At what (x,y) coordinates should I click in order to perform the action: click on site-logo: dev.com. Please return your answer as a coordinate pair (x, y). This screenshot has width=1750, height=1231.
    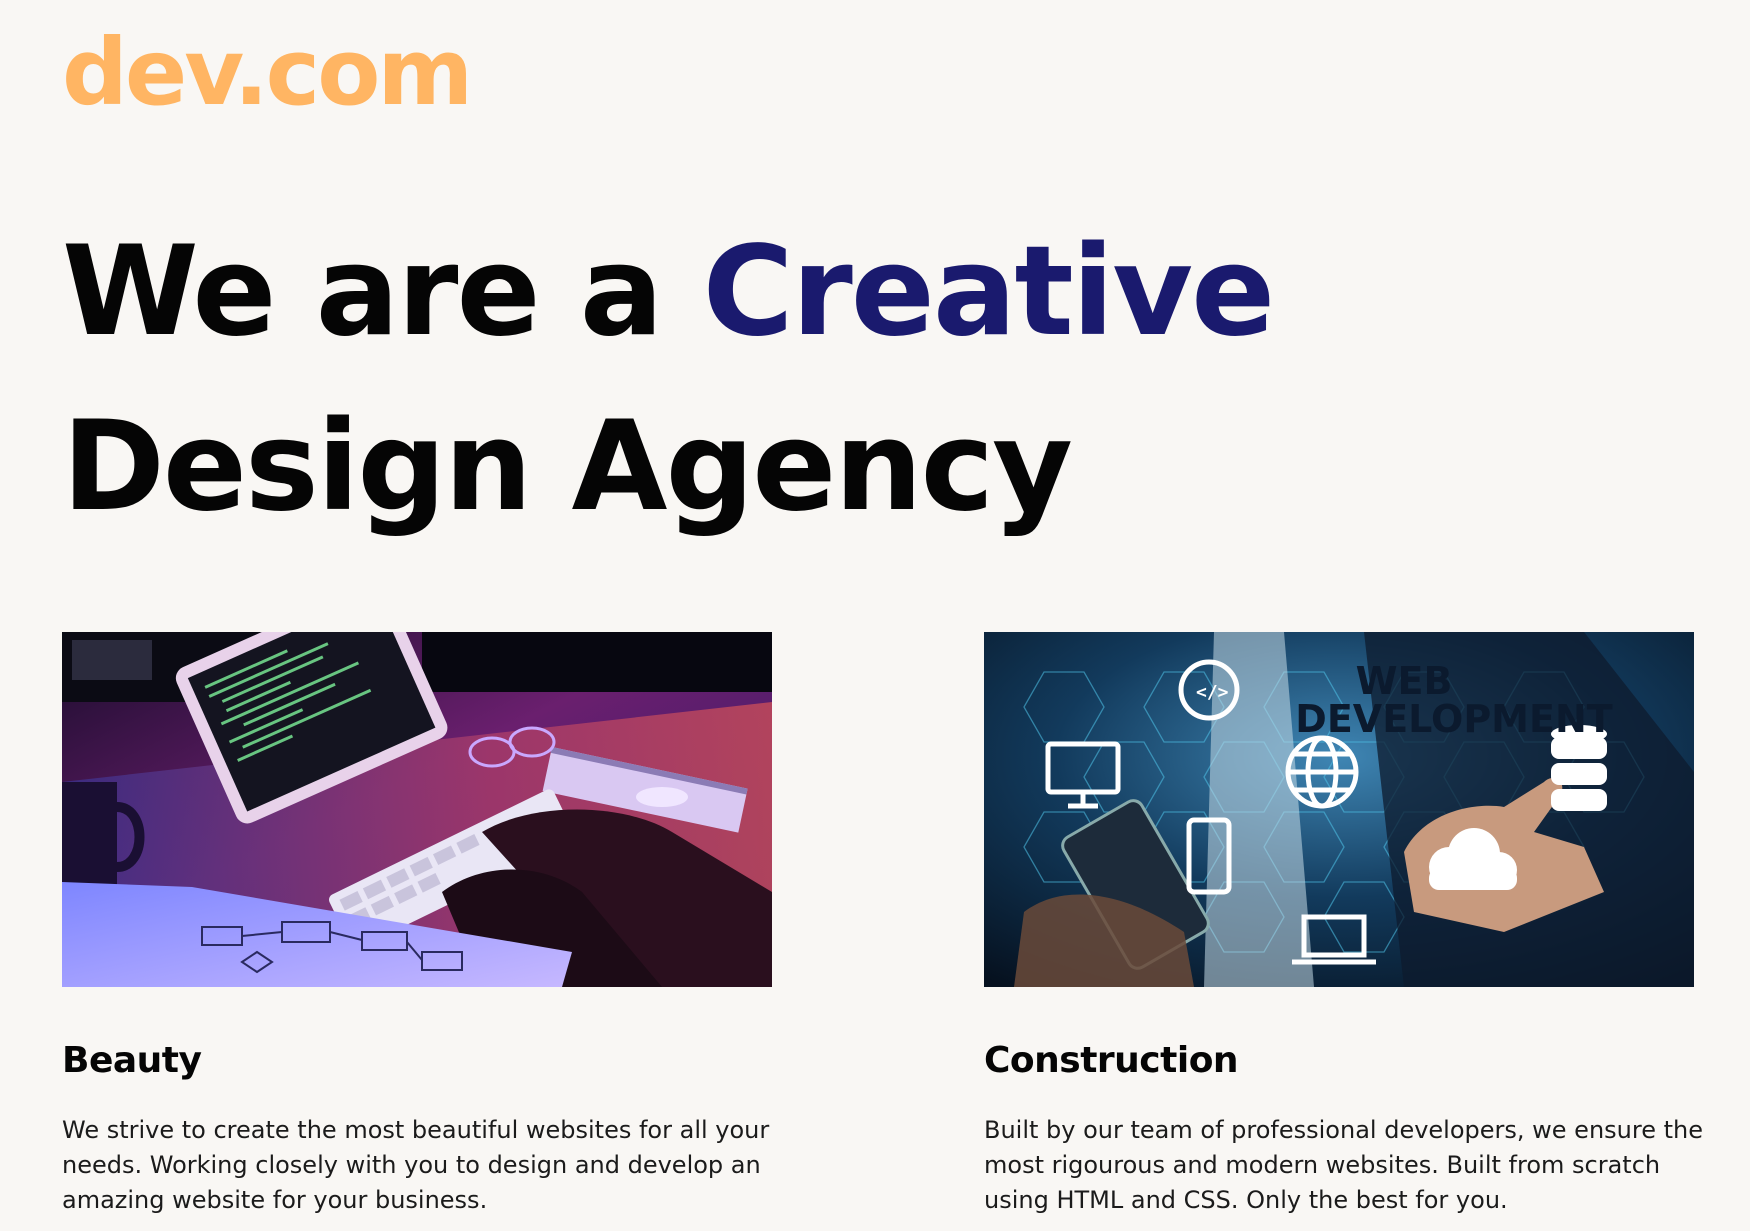
    Looking at the image, I should click on (267, 72).